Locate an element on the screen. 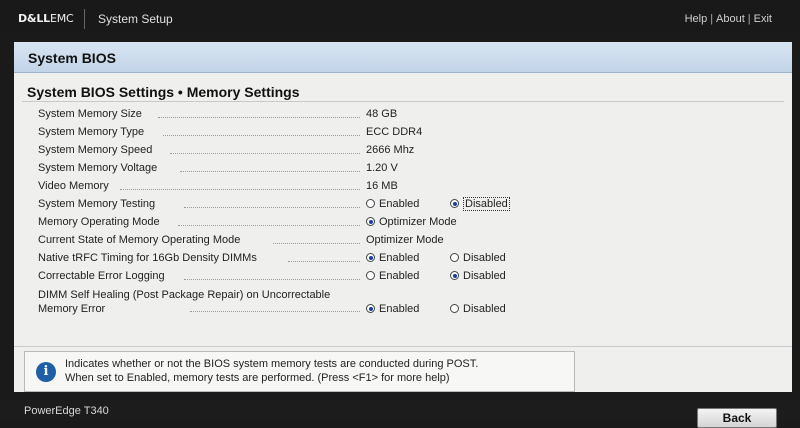 The width and height of the screenshot is (800, 428). setting-row: System Memory Size 48 GB is located at coordinates (408, 115).